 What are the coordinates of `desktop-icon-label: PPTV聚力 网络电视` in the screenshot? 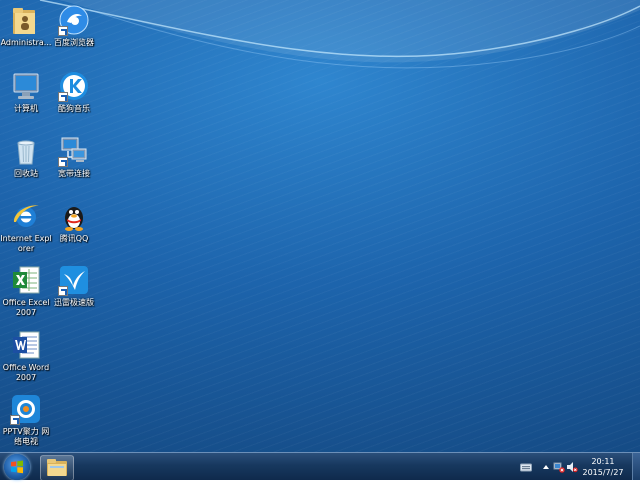 It's located at (26, 436).